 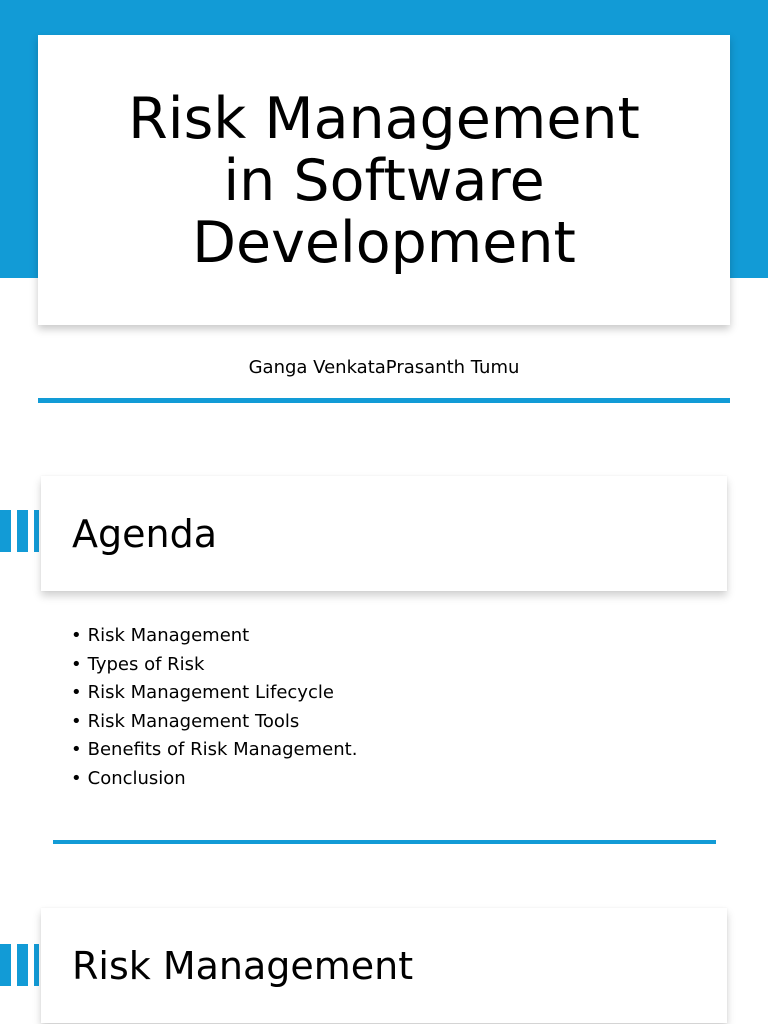 What do you see at coordinates (384, 119) in the screenshot?
I see `slide-title-line-1: Risk Management` at bounding box center [384, 119].